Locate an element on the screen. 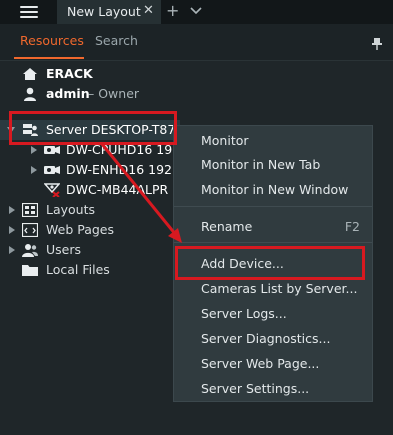 This screenshot has width=393, height=435. system-name: ERACK is located at coordinates (69, 73).